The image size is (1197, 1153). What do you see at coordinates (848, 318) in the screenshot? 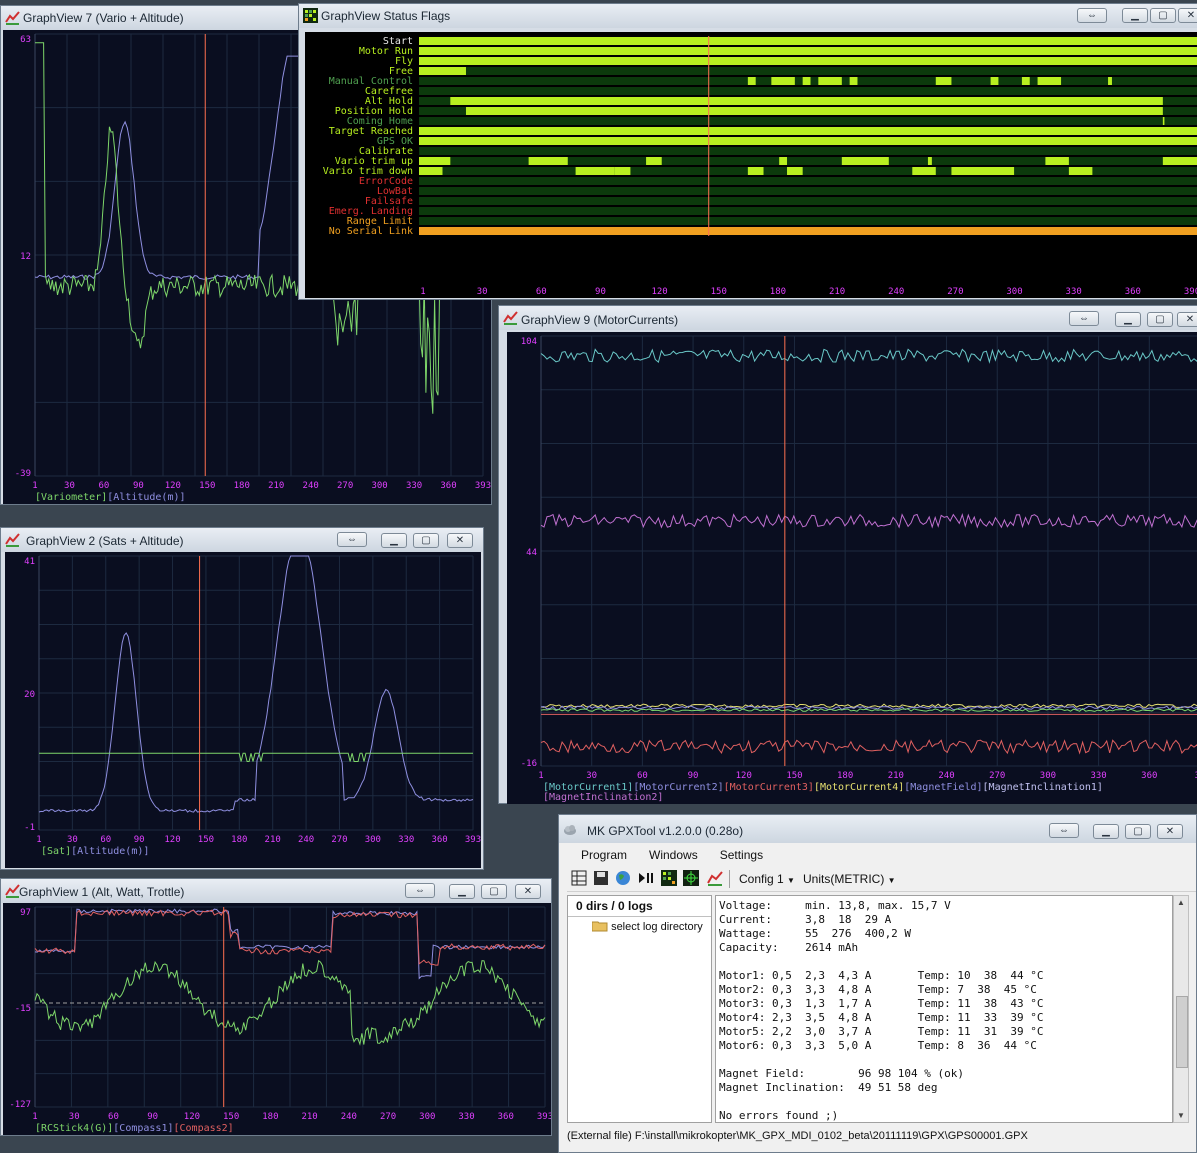
I see `graphview9-titlebar: GraphView 9 (MotorCurrents) ⇔ ▁ ▢ ✕` at bounding box center [848, 318].